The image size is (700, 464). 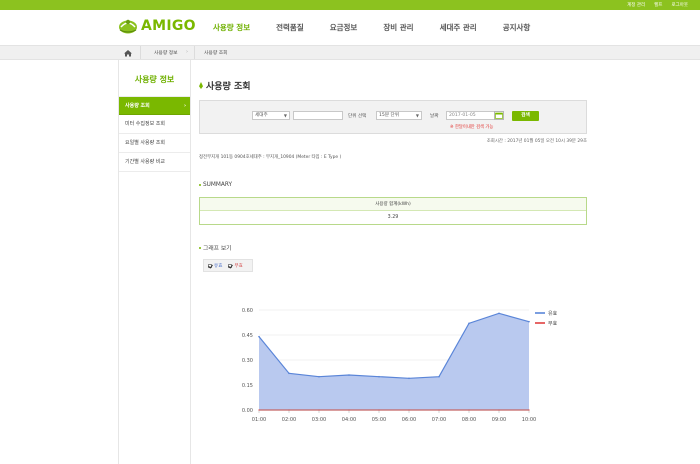 I want to click on amigo-logo-icon, so click(x=128, y=26).